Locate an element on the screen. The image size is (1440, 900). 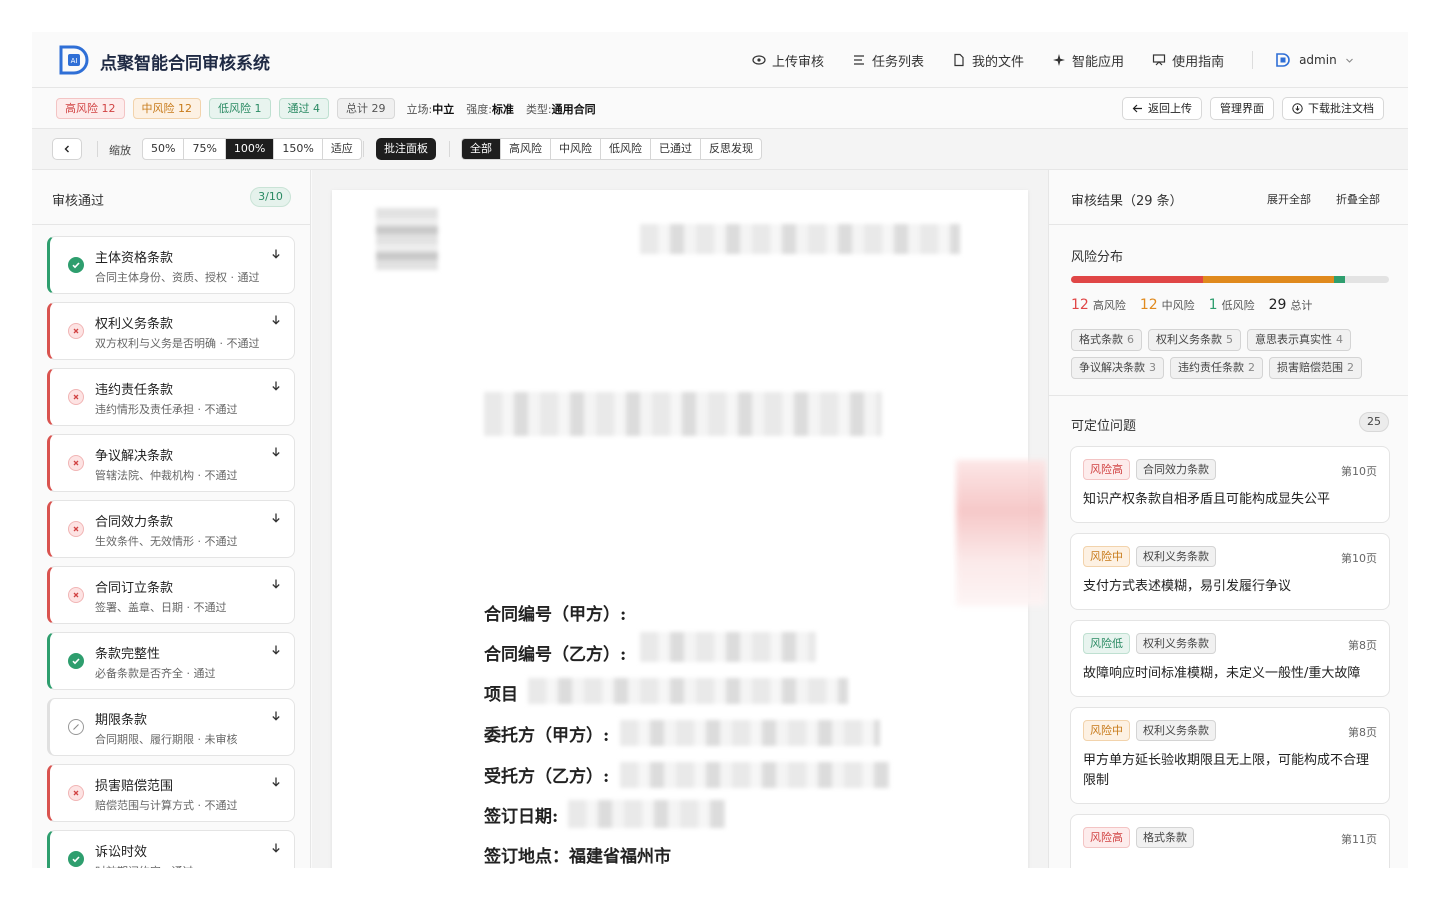
user-menu: admin is located at coordinates (1314, 60).